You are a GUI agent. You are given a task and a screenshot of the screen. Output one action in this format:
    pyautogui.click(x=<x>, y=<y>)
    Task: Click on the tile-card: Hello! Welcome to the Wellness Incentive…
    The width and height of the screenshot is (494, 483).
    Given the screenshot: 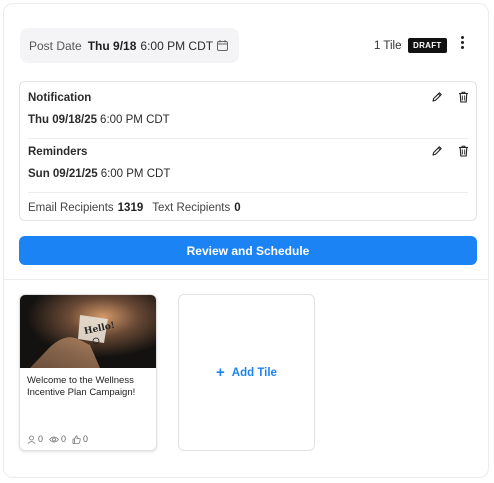 What is the action you would take?
    pyautogui.click(x=88, y=372)
    